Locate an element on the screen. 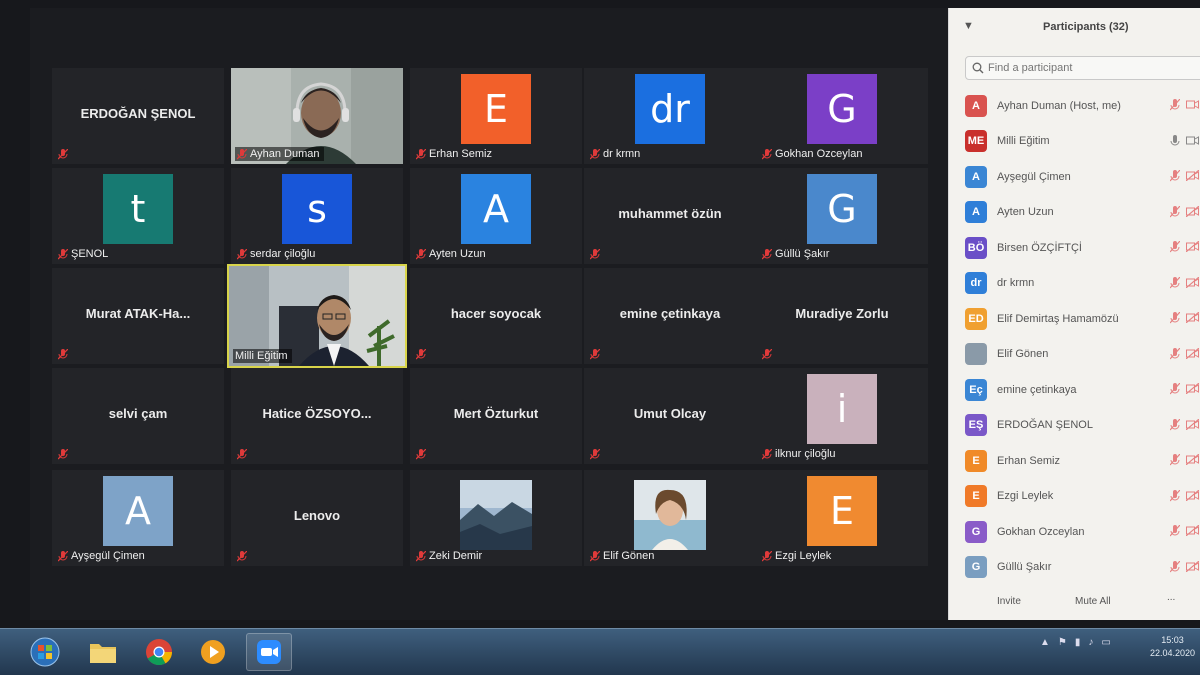 This screenshot has width=1200, height=675. search-input is located at coordinates (1083, 68).